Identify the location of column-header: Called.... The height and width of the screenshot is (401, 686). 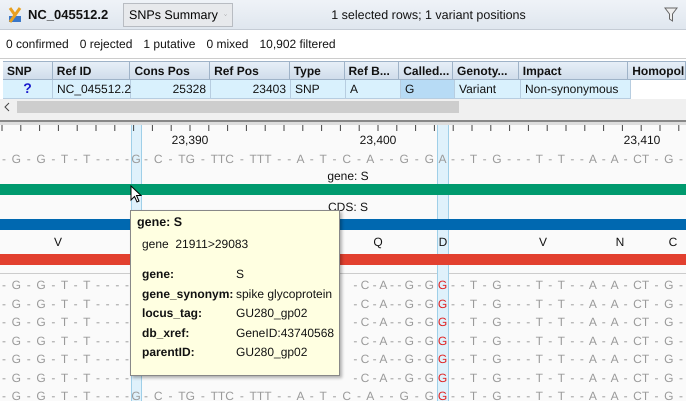
(426, 70).